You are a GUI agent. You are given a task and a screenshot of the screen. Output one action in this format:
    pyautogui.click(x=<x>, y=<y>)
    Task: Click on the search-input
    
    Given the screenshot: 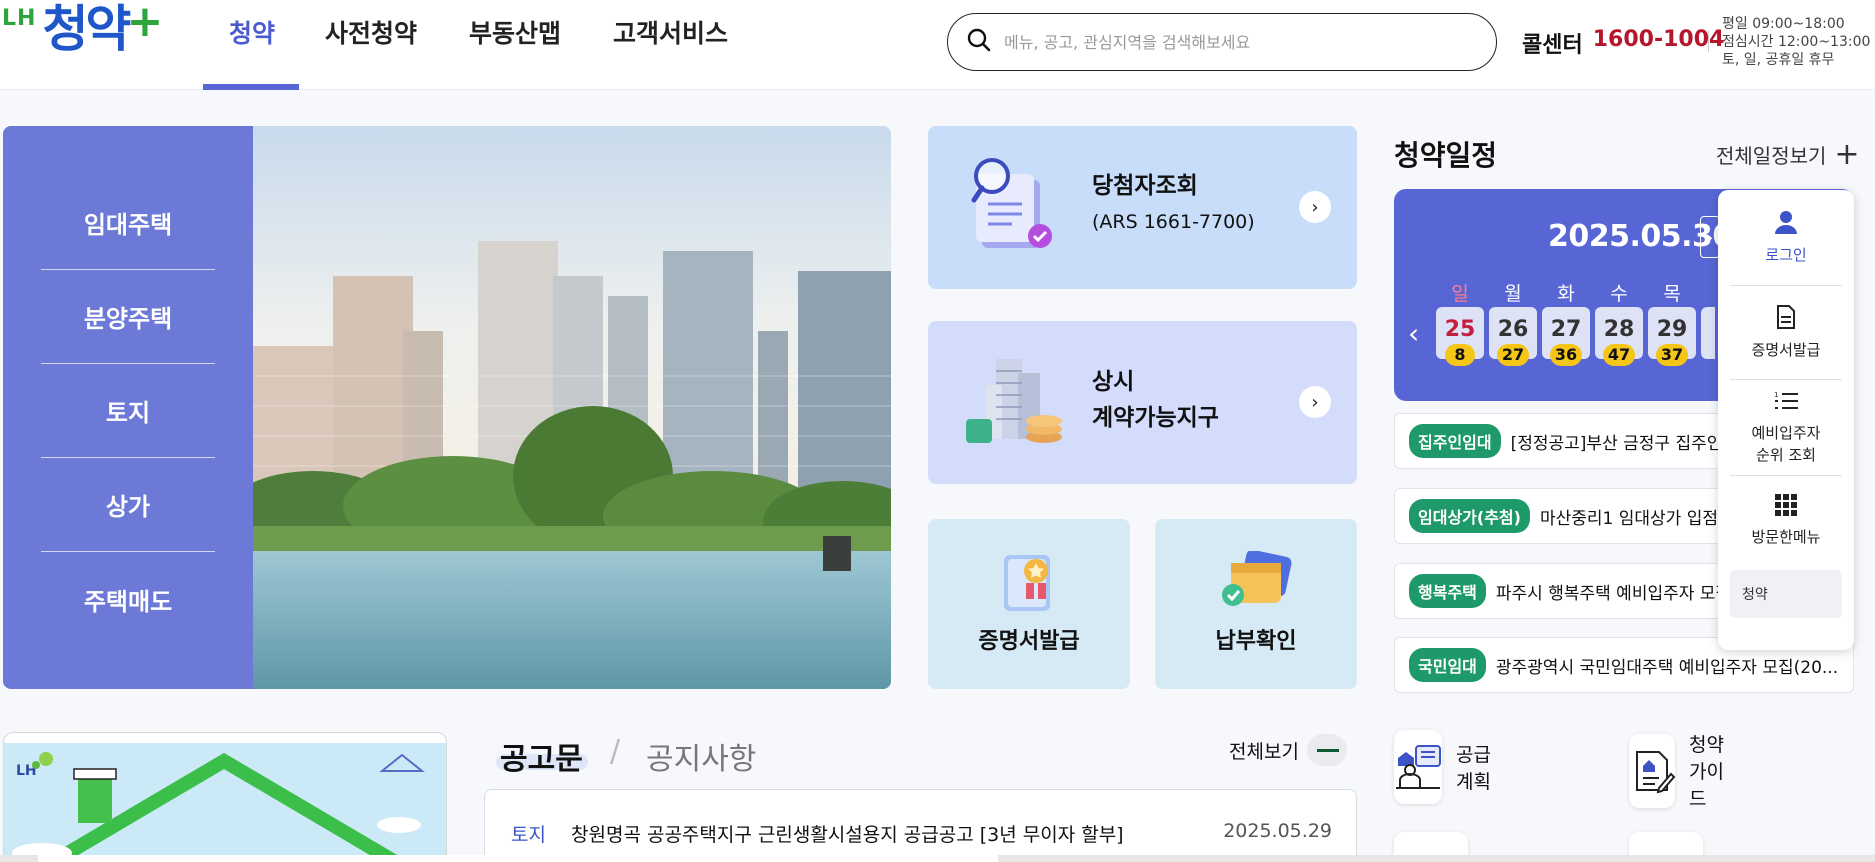 What is the action you would take?
    pyautogui.click(x=1234, y=42)
    